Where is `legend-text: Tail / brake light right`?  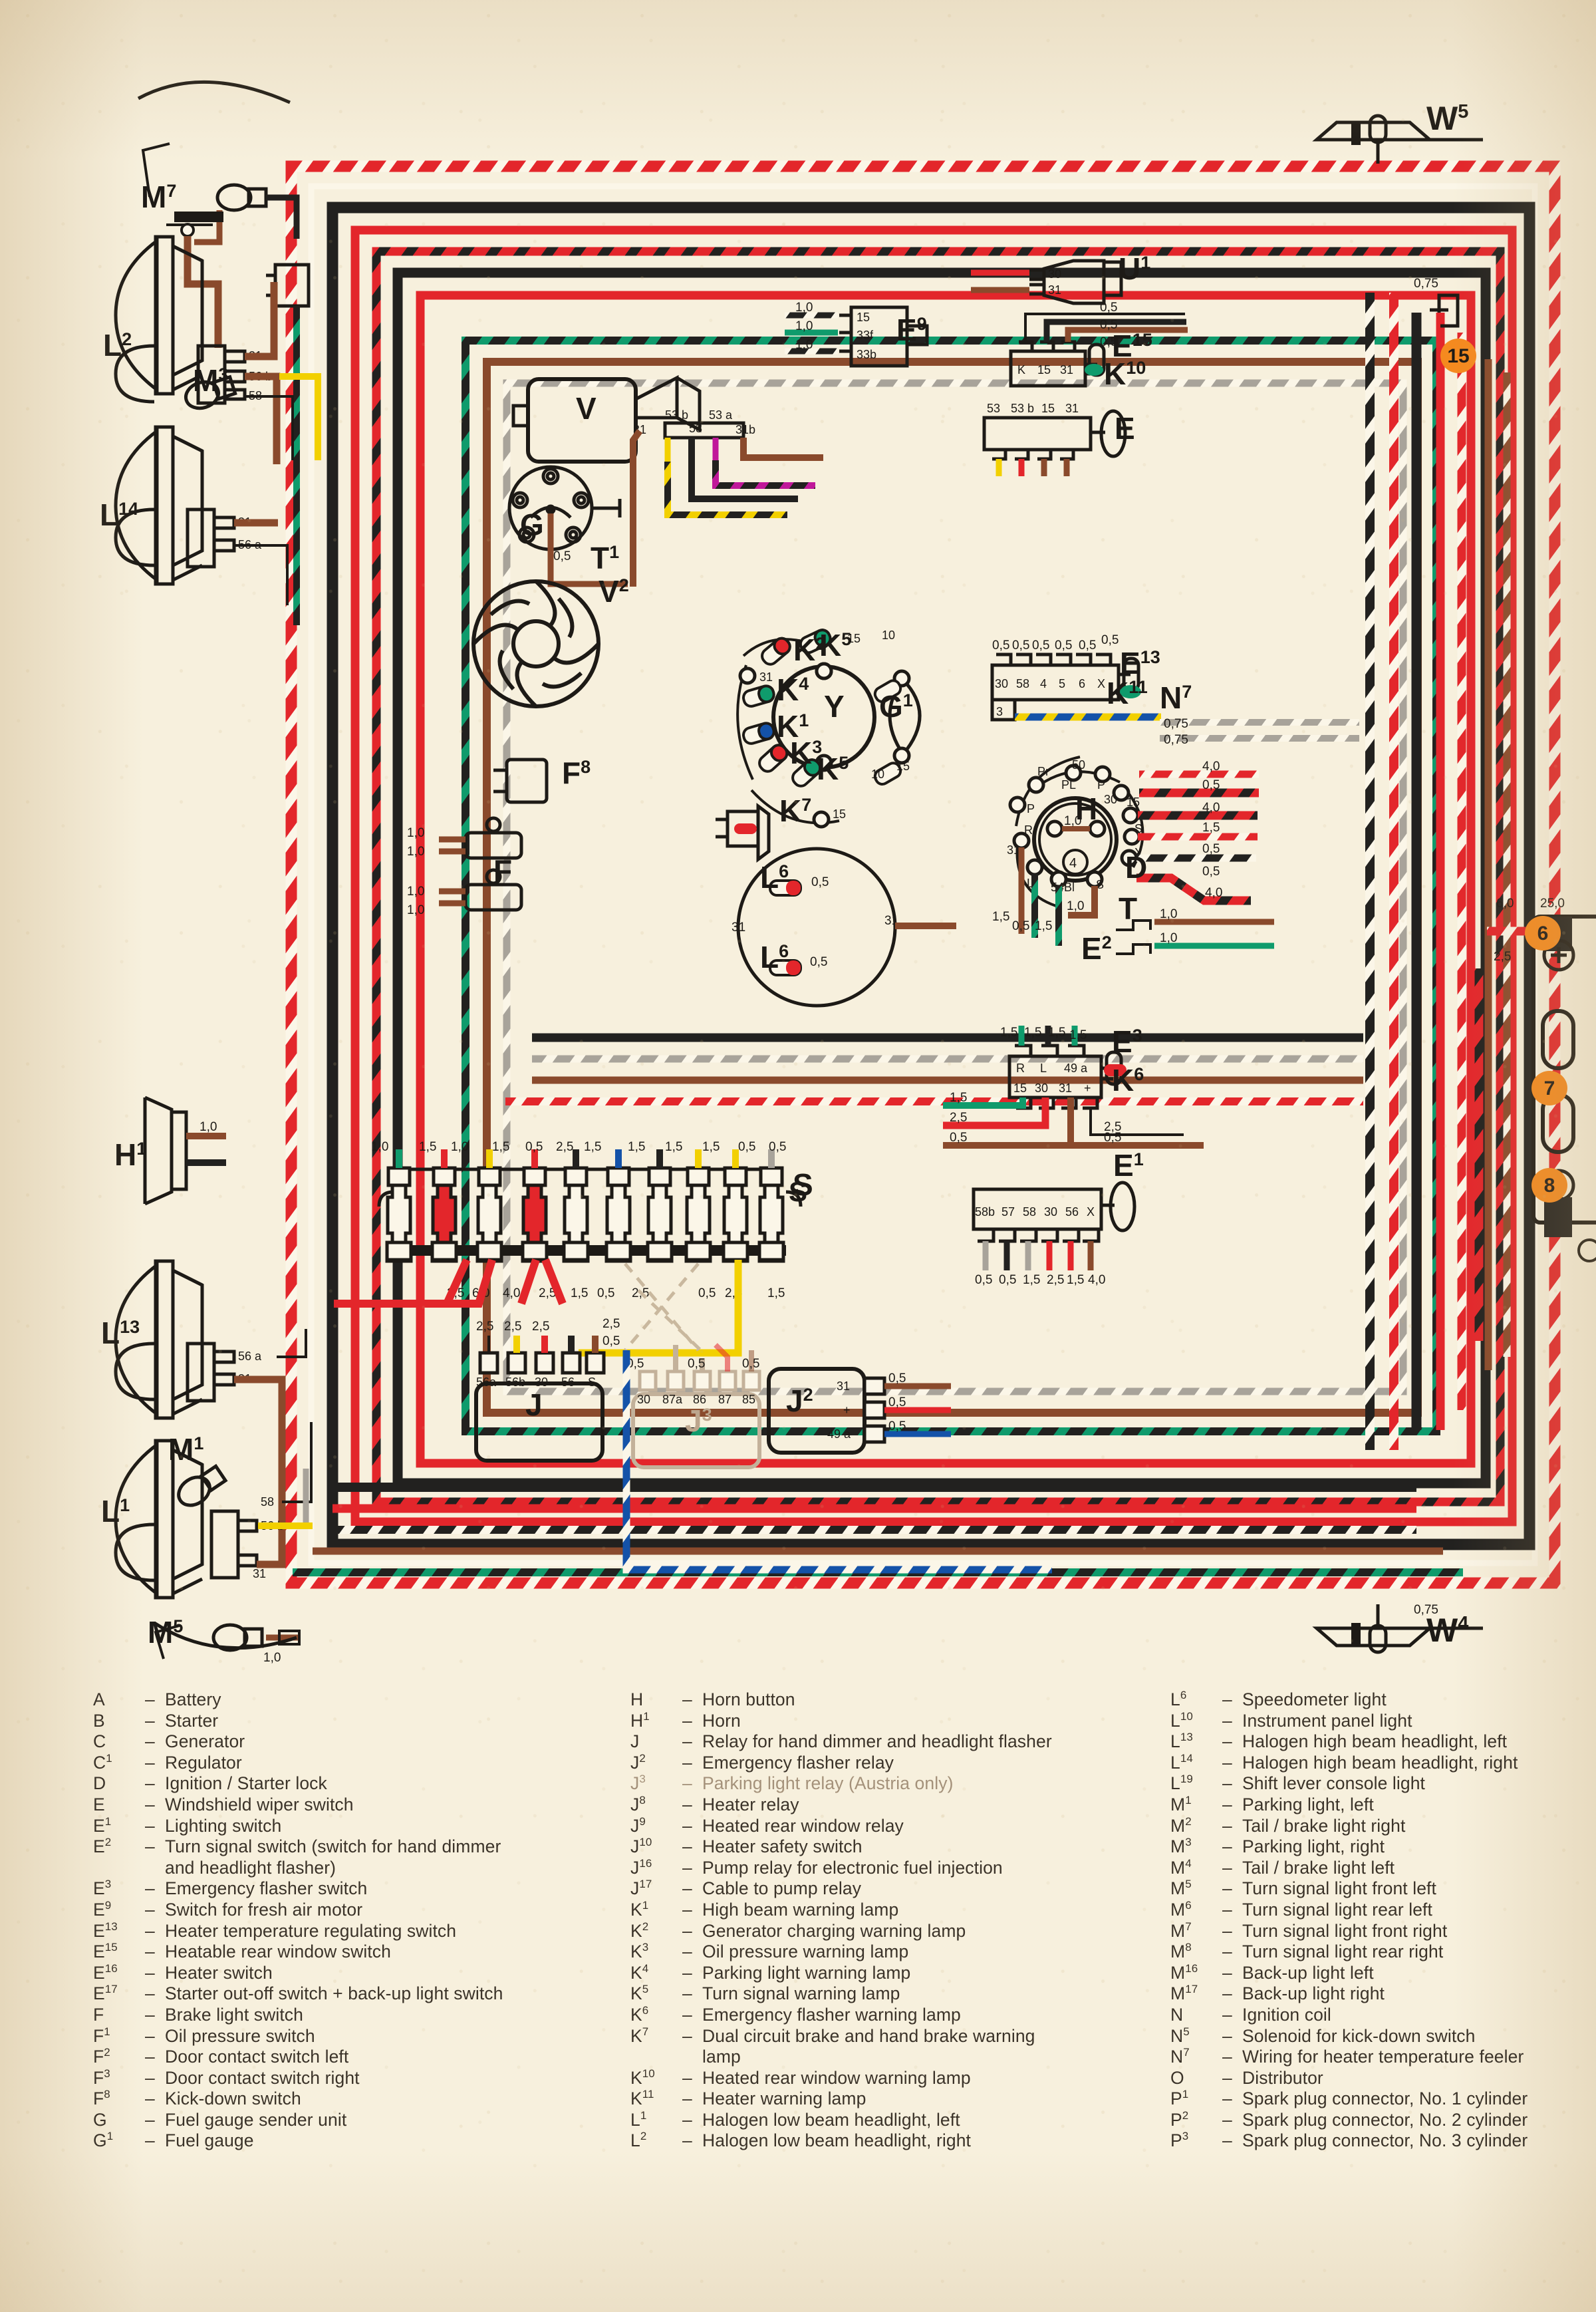
legend-text: Tail / brake light right is located at coordinates (1324, 1825).